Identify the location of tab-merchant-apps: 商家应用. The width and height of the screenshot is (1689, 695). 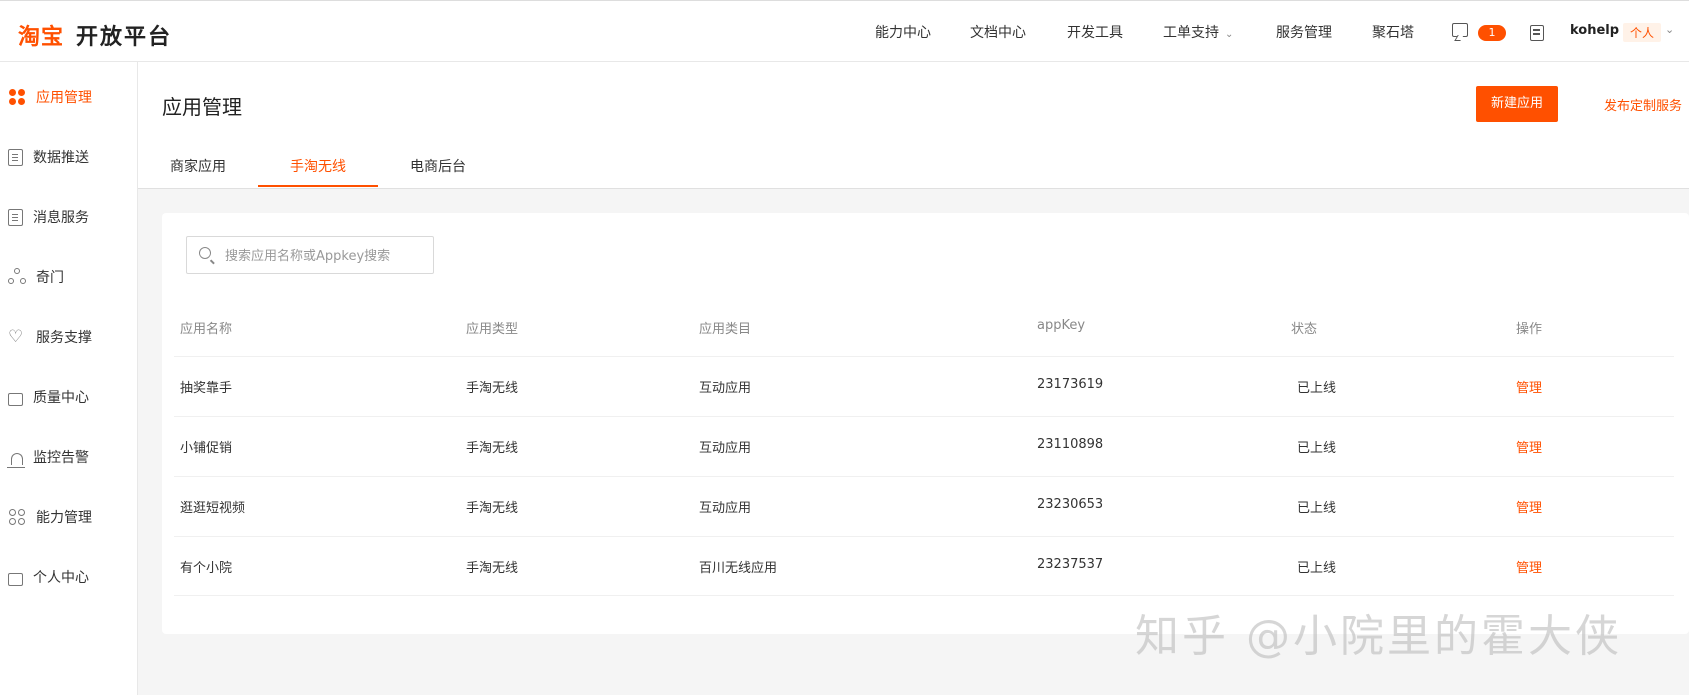
(198, 166).